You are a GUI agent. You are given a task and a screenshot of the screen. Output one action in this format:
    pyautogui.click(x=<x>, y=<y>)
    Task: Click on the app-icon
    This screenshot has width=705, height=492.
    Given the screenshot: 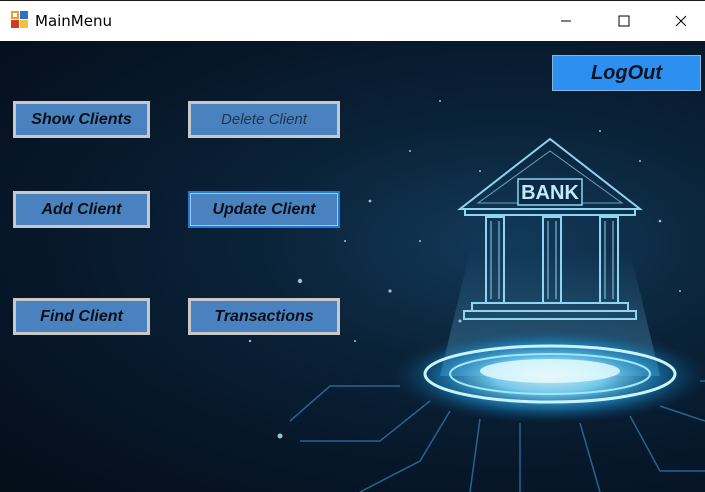 What is the action you would take?
    pyautogui.click(x=19, y=19)
    